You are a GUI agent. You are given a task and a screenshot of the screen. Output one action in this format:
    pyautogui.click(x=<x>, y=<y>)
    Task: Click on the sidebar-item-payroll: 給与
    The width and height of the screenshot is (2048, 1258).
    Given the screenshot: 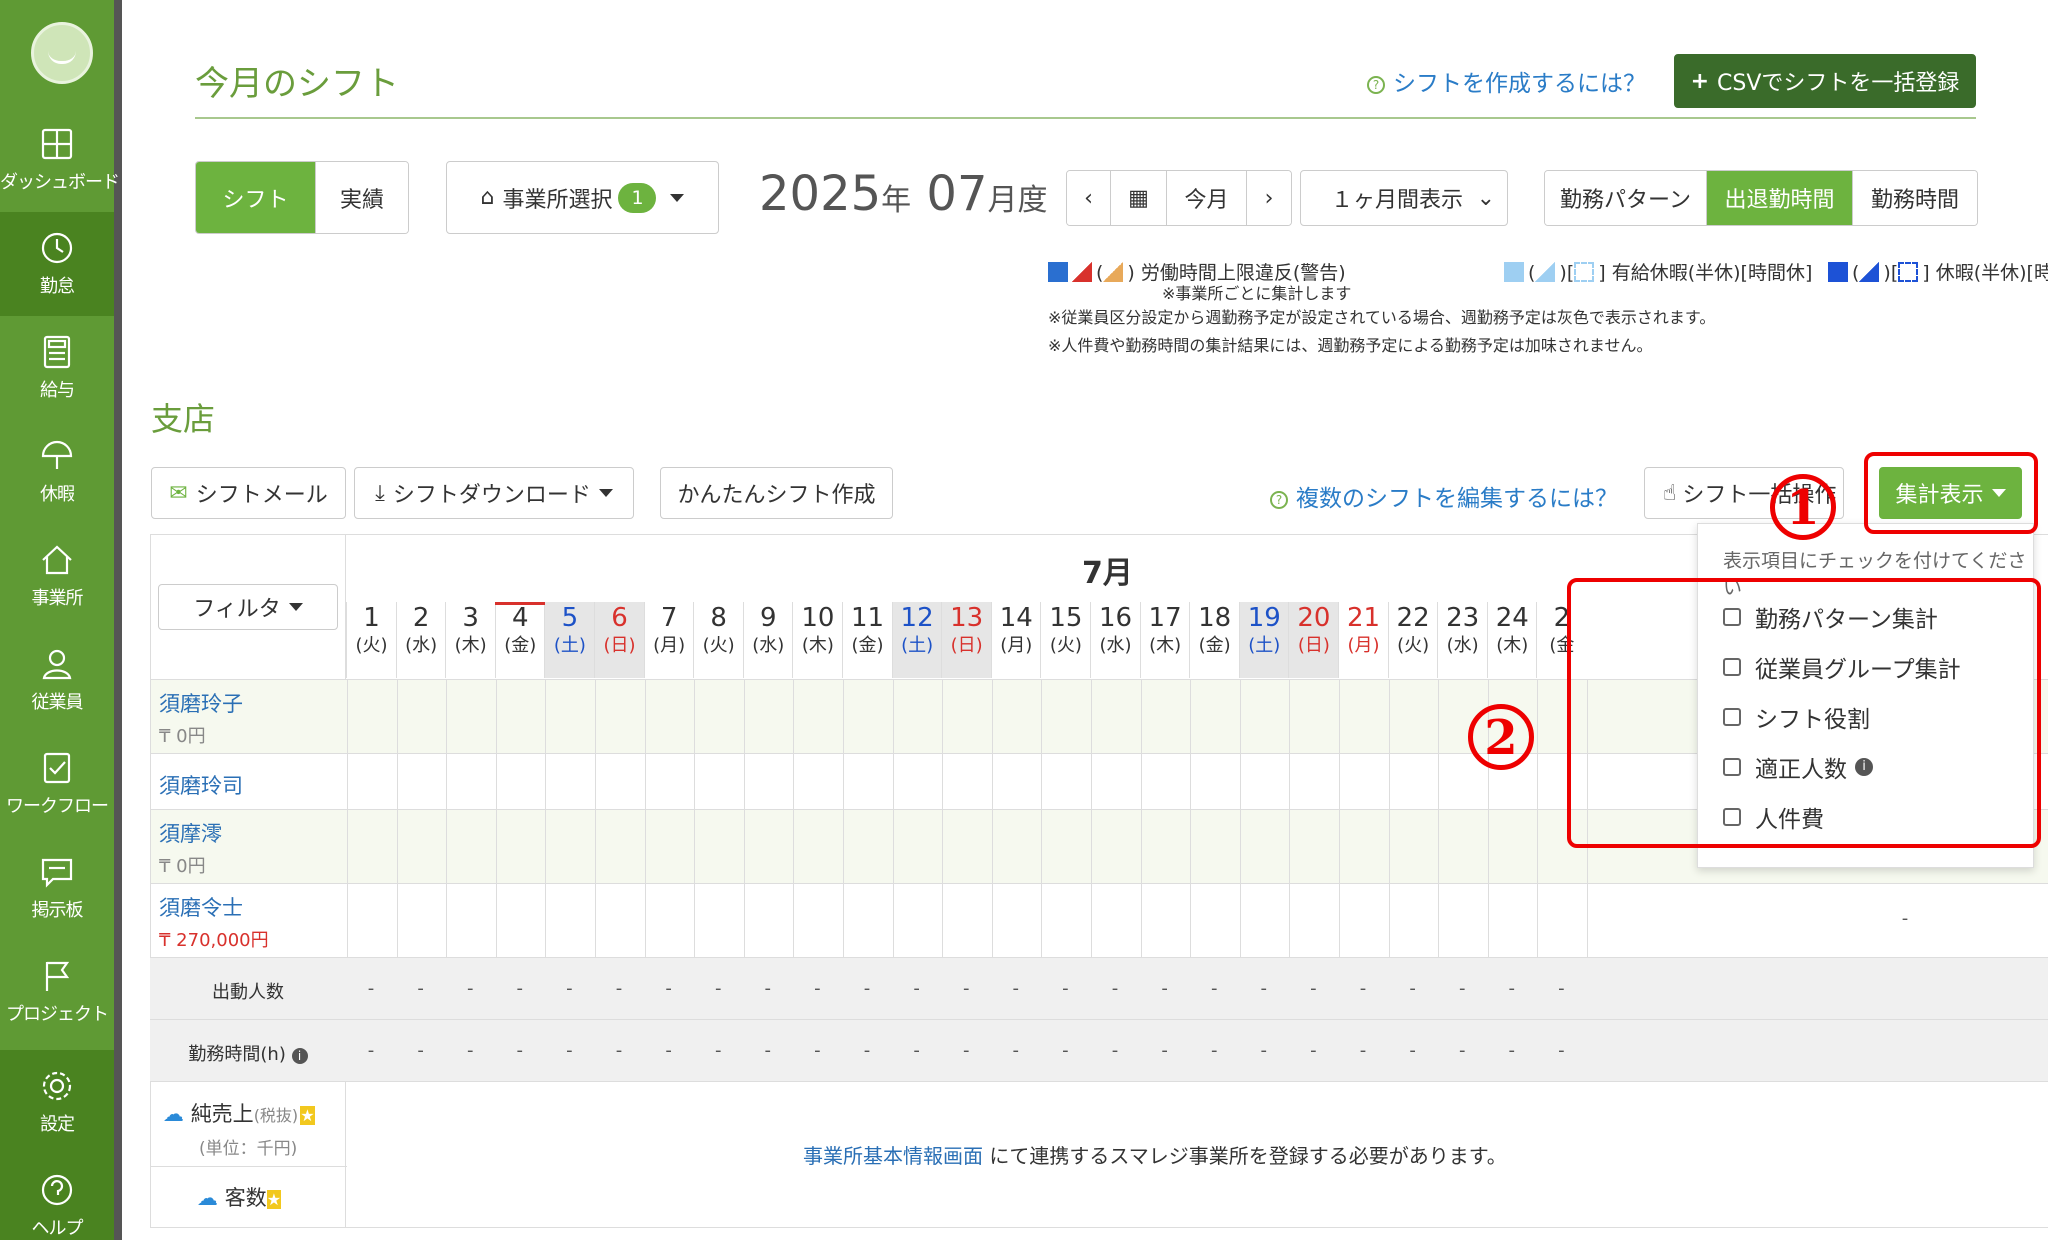 What is the action you would take?
    pyautogui.click(x=57, y=368)
    